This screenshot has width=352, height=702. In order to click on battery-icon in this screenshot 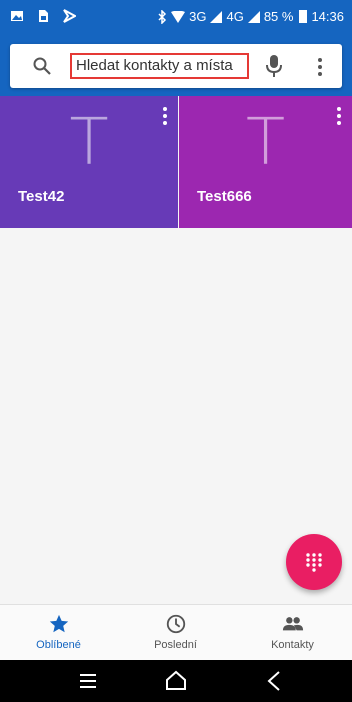, I will do `click(303, 16)`.